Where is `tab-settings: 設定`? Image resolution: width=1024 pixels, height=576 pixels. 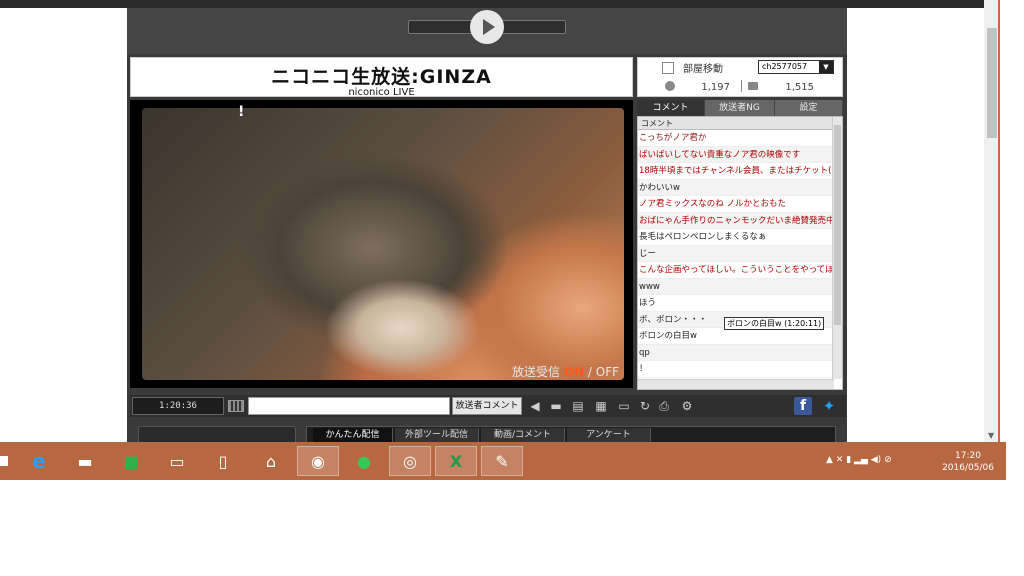
tab-settings: 設定 is located at coordinates (809, 108).